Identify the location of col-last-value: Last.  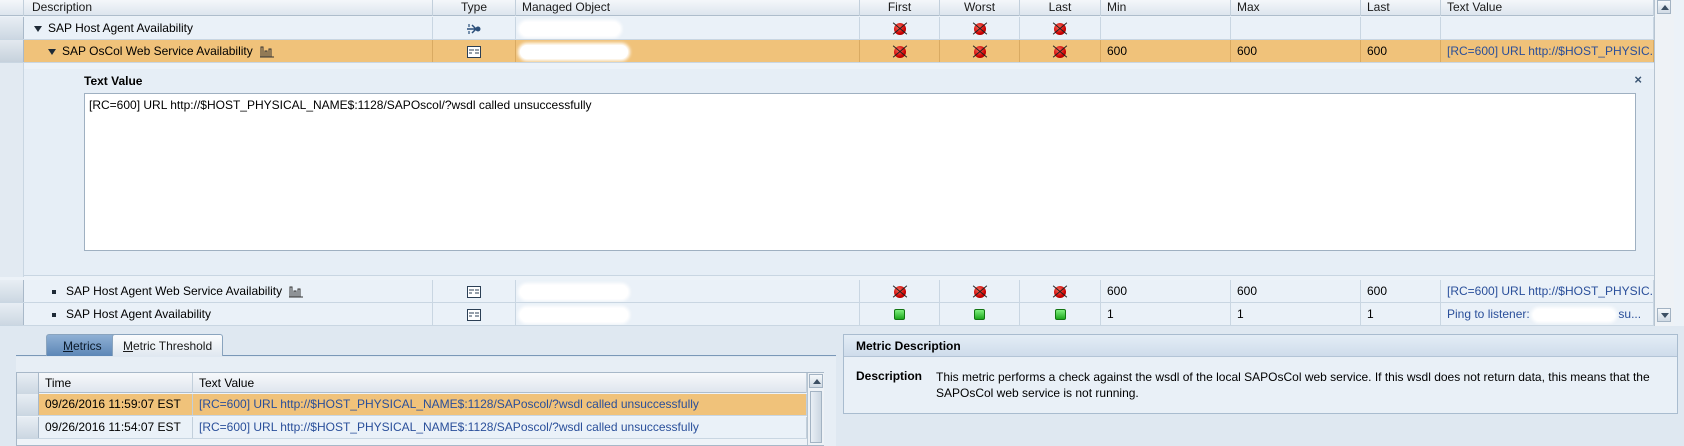
(1401, 8).